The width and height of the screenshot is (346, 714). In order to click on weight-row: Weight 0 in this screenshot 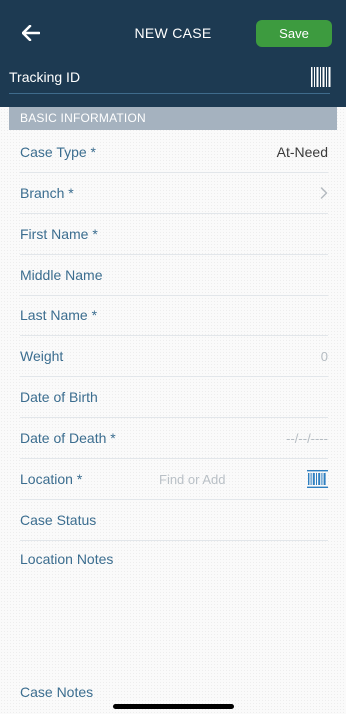, I will do `click(174, 356)`.